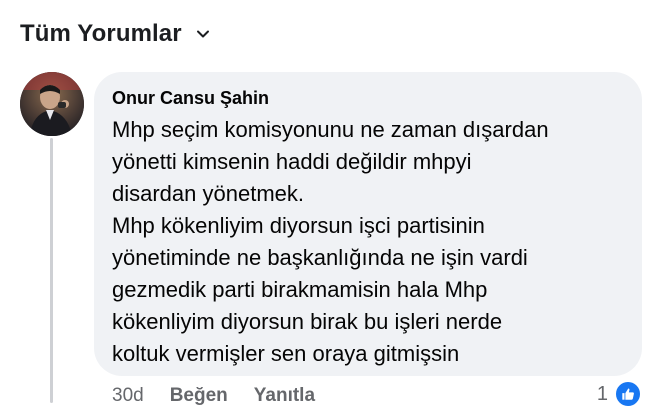 This screenshot has width=650, height=410. What do you see at coordinates (602, 394) in the screenshot?
I see `reaction-count: 1` at bounding box center [602, 394].